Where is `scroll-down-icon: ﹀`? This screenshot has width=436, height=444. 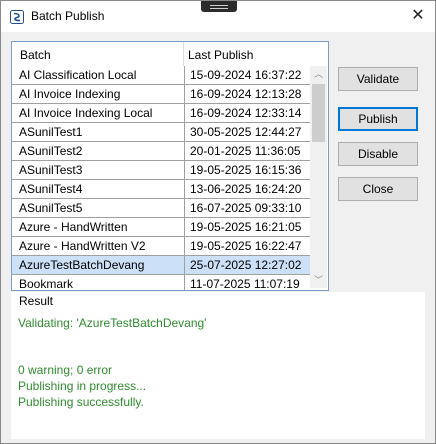
scroll-down-icon: ﹀ is located at coordinates (318, 280).